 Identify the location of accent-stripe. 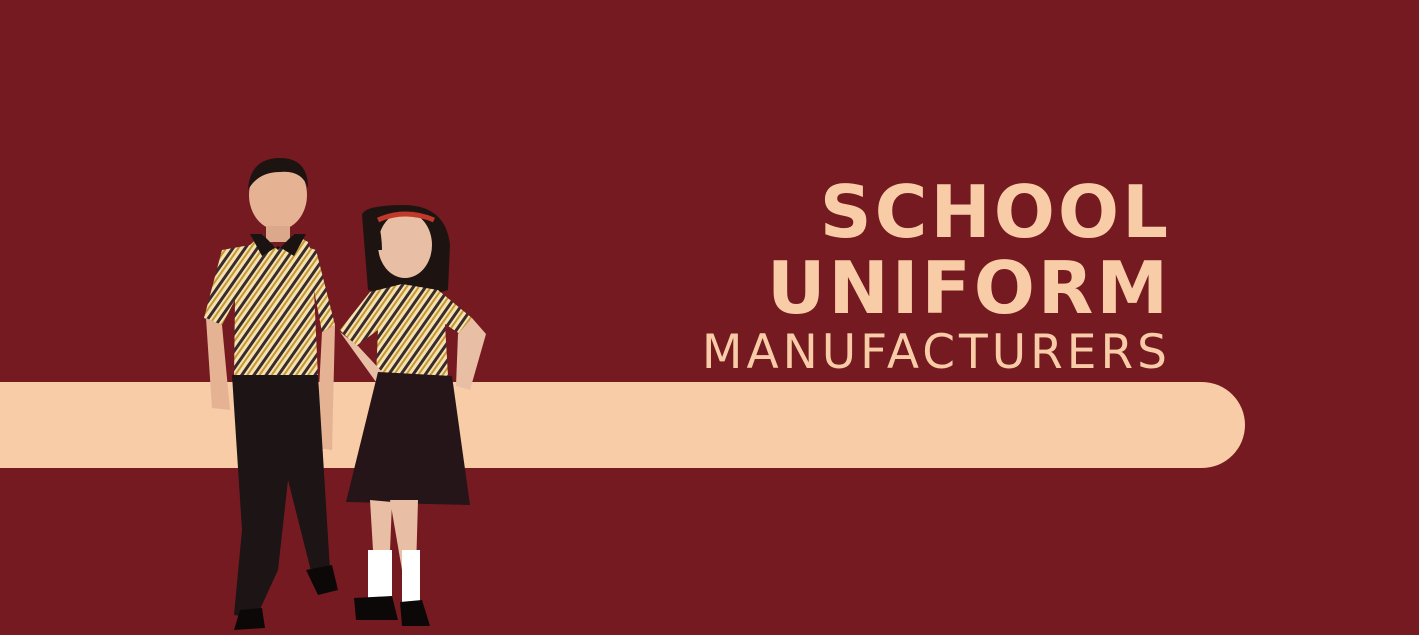
(622, 425).